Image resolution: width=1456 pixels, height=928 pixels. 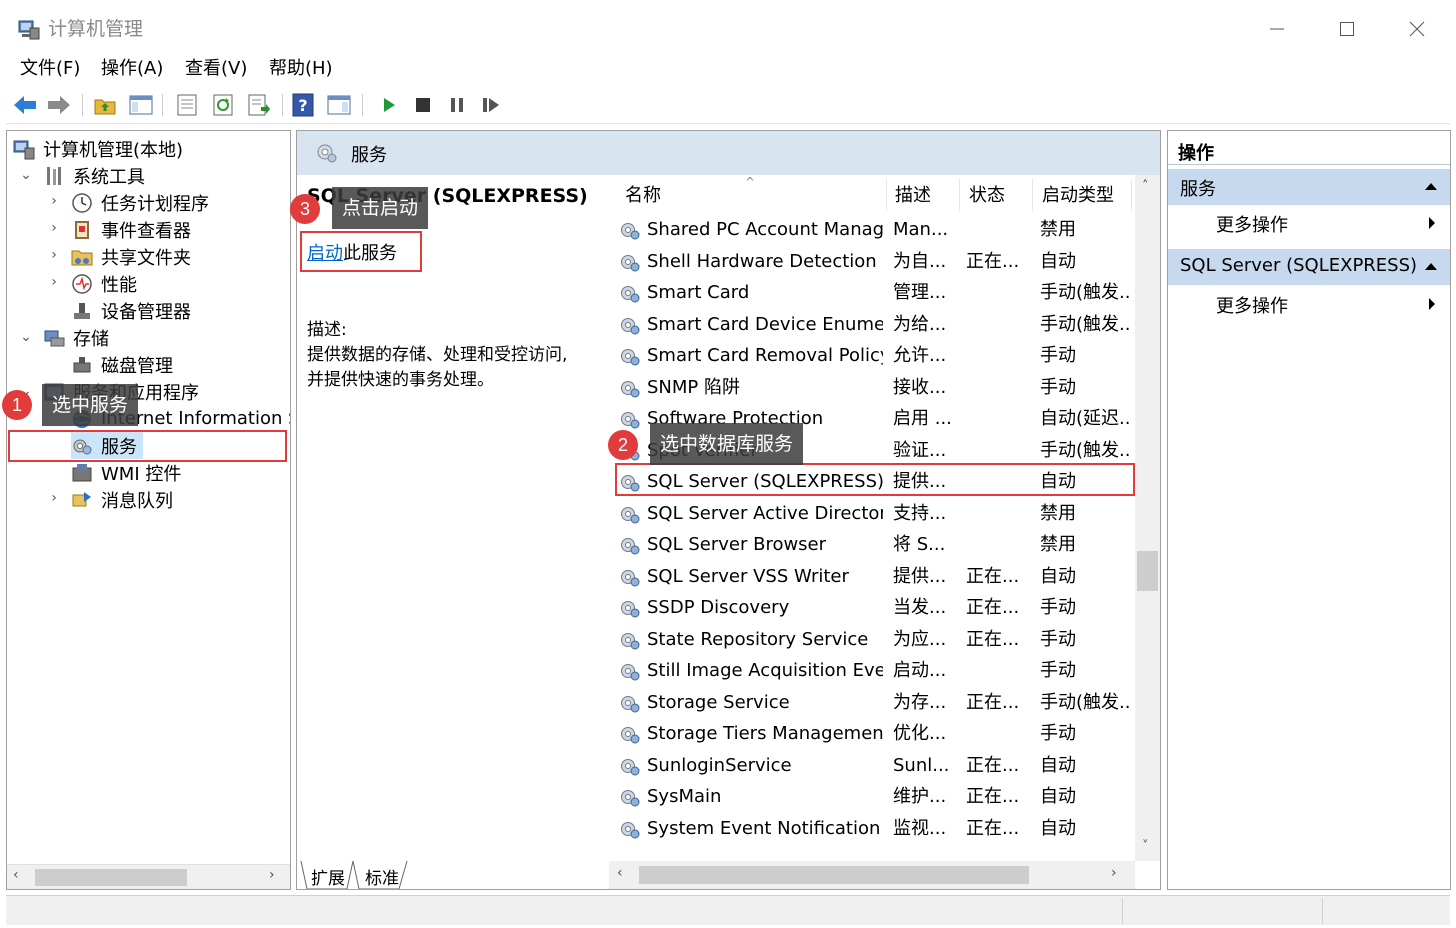 What do you see at coordinates (1145, 186) in the screenshot?
I see `scroll-up-arrow-icon: ˄` at bounding box center [1145, 186].